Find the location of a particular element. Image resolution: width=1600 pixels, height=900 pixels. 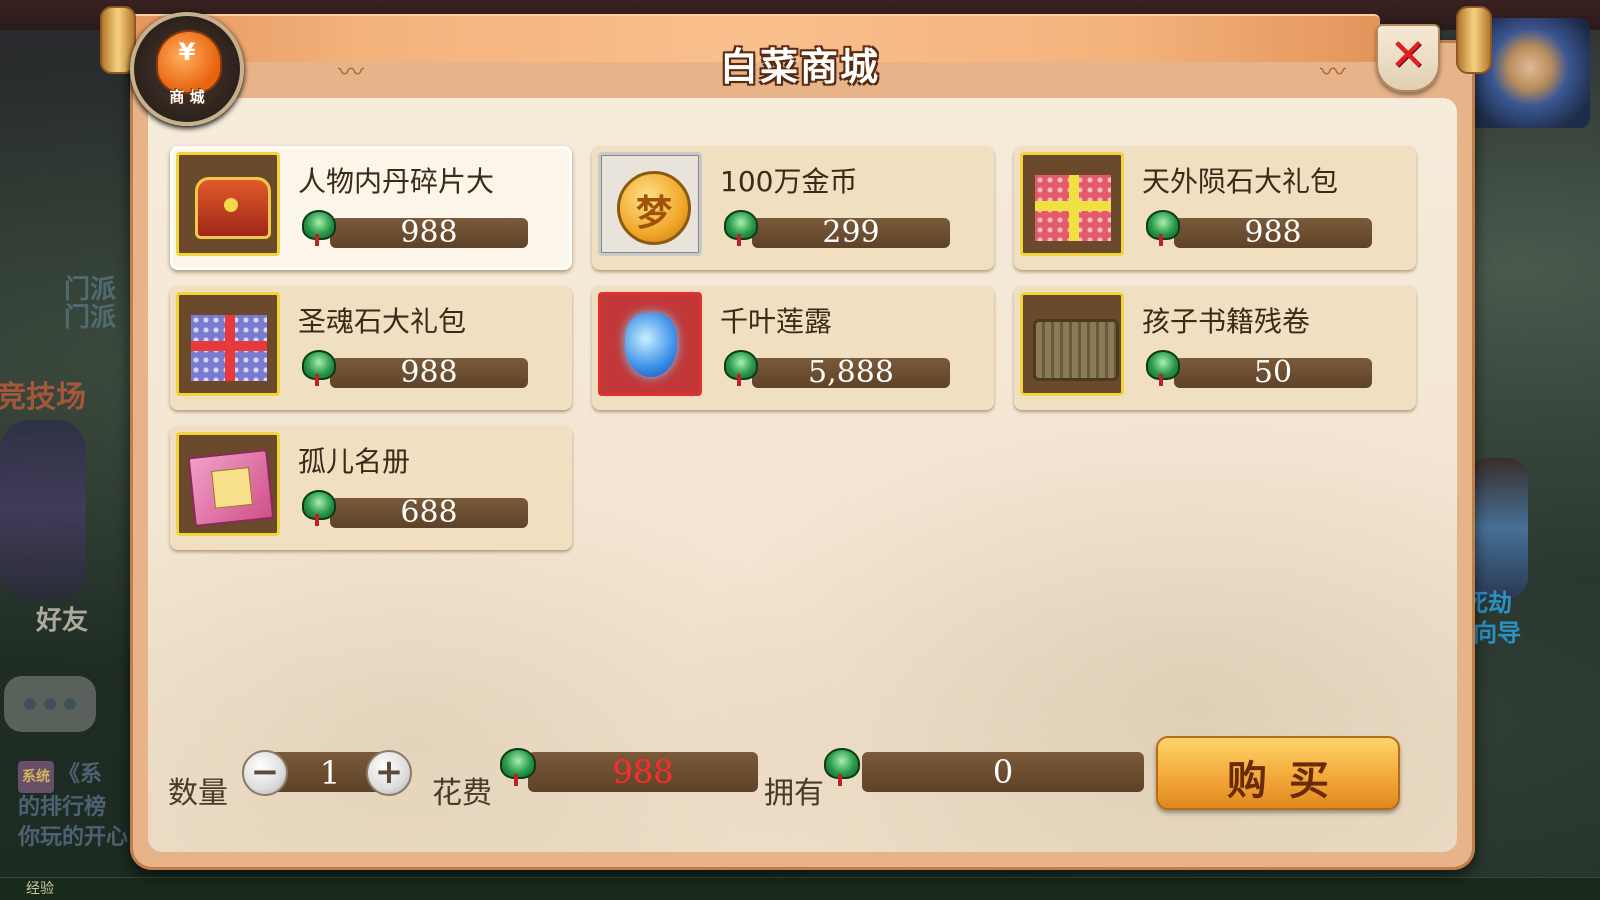

system-chat-line: 的排行榜 is located at coordinates (62, 807).